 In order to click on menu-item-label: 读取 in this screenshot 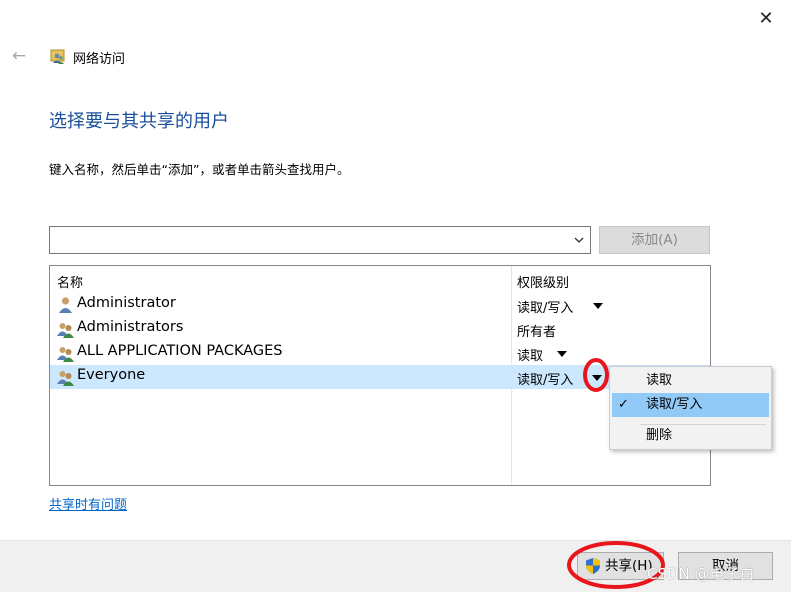, I will do `click(659, 380)`.